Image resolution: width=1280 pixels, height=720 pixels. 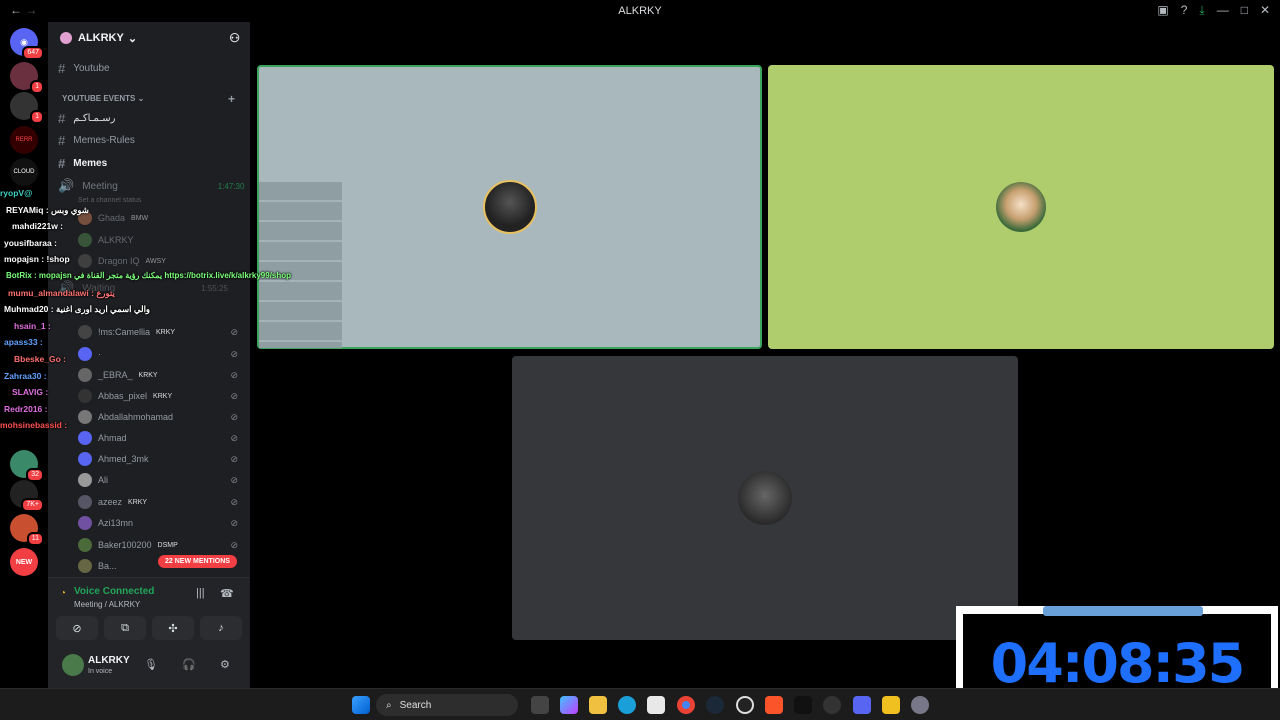 I want to click on edge-icon, so click(x=627, y=705).